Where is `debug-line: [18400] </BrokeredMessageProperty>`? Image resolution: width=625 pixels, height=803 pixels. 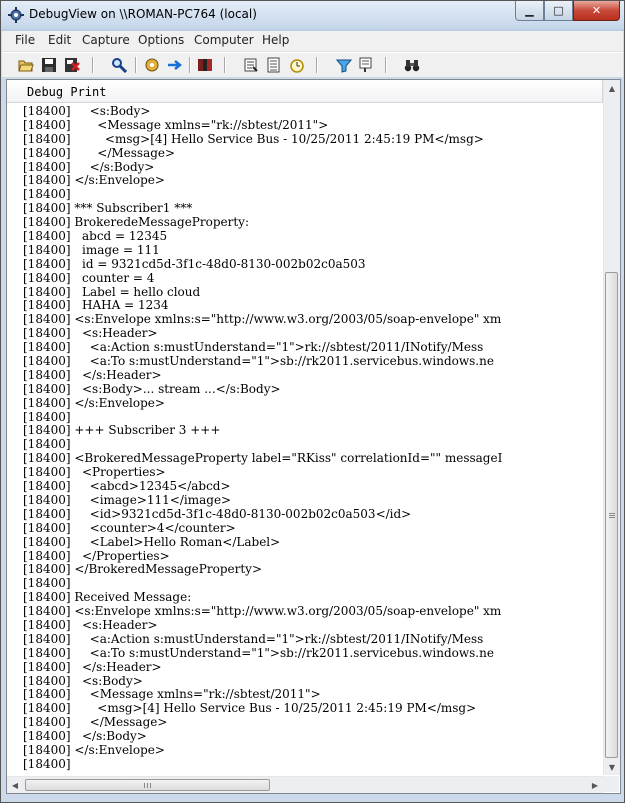 debug-line: [18400] </BrokeredMessageProperty> is located at coordinates (313, 569).